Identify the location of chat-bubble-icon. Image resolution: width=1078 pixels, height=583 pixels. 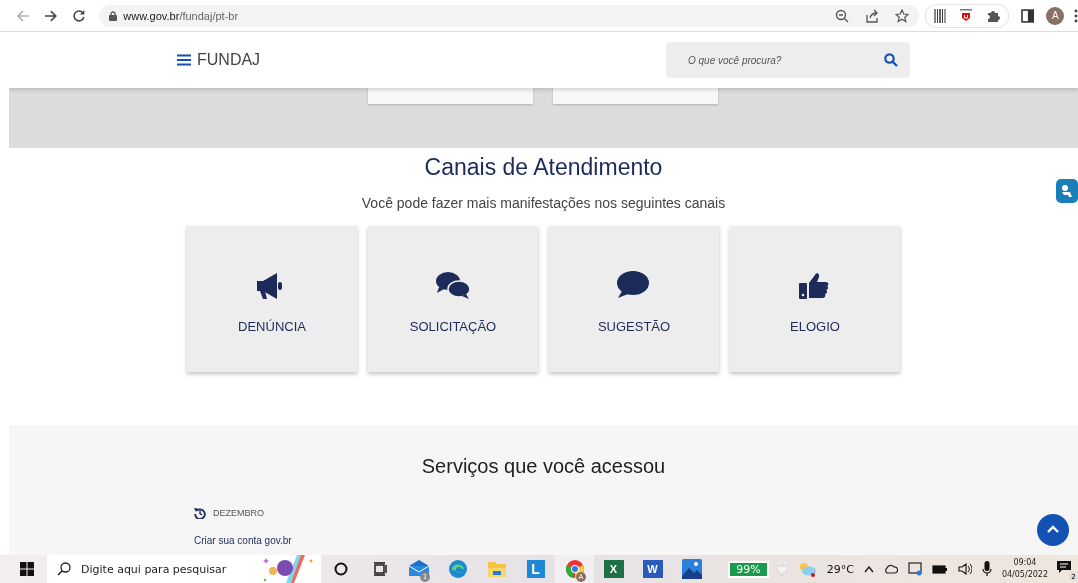
(634, 284).